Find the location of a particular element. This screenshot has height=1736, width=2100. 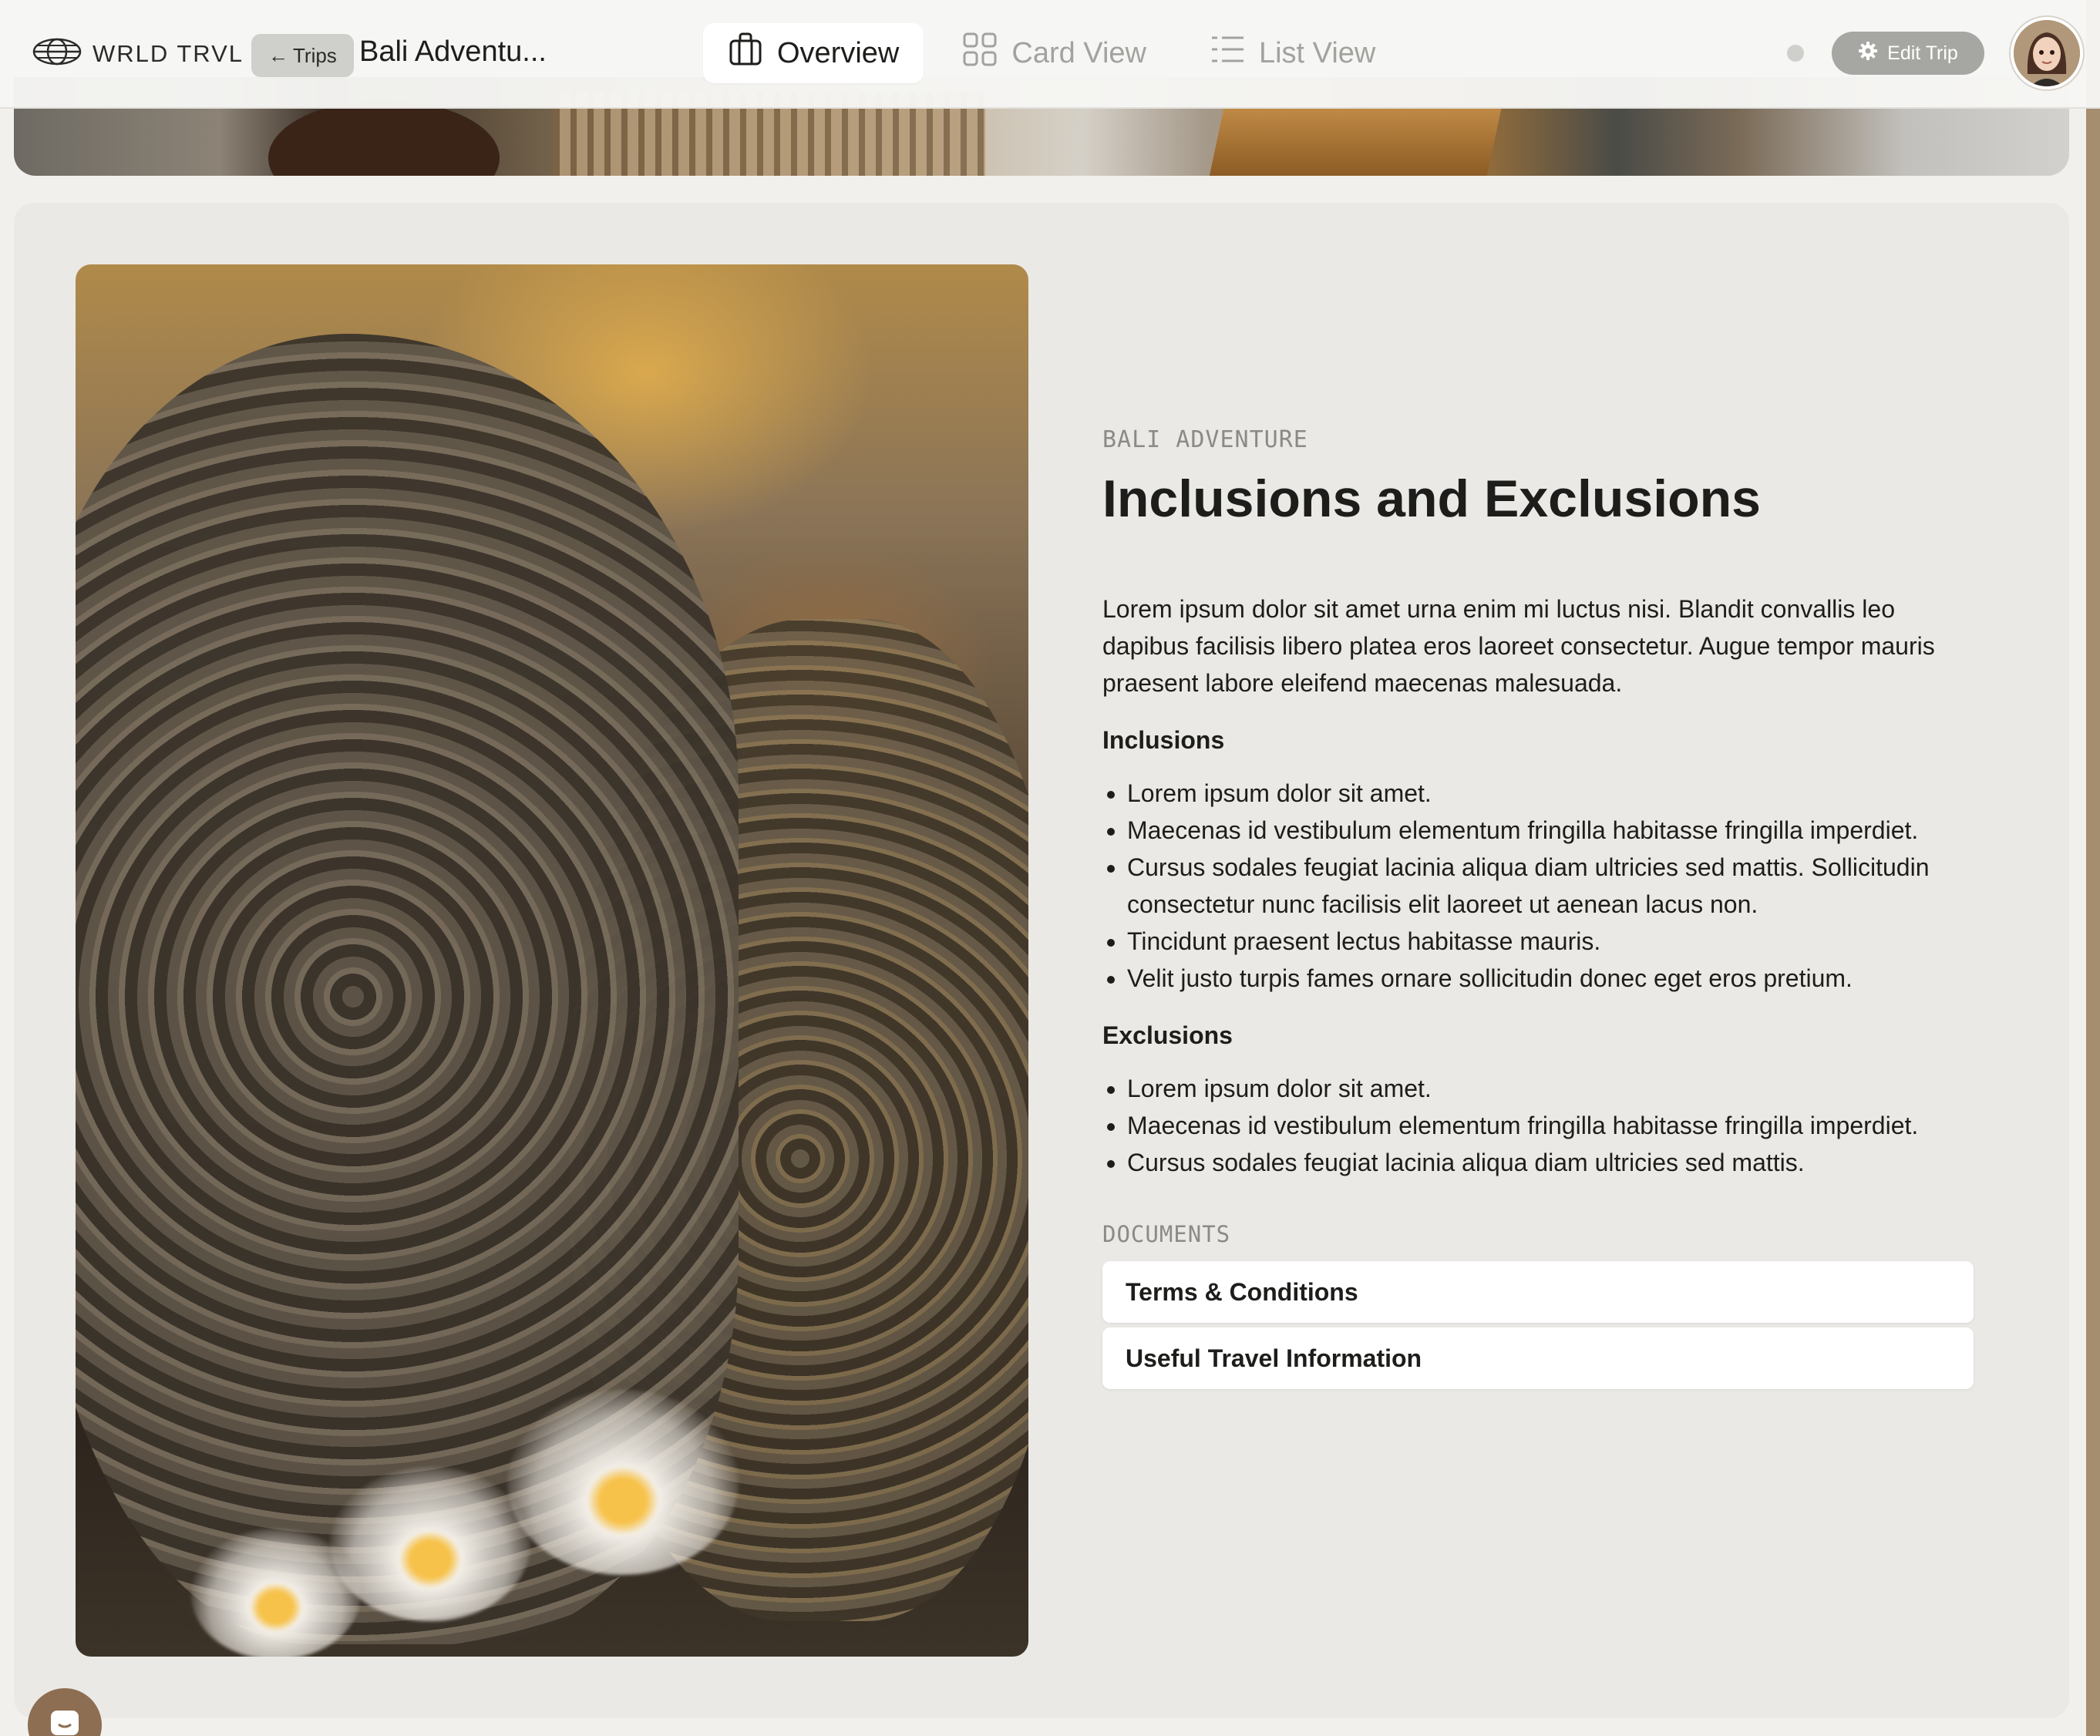

tab-overview: Overview is located at coordinates (813, 53).